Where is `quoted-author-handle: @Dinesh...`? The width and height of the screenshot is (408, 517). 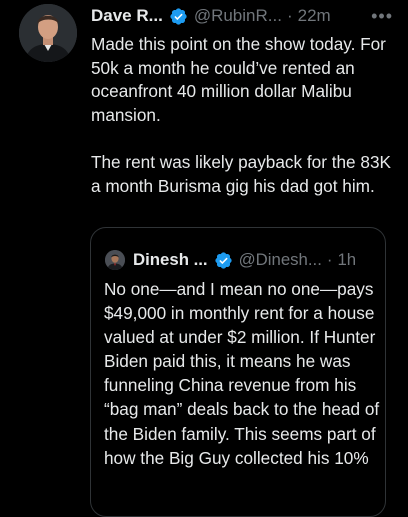 quoted-author-handle: @Dinesh... is located at coordinates (280, 260).